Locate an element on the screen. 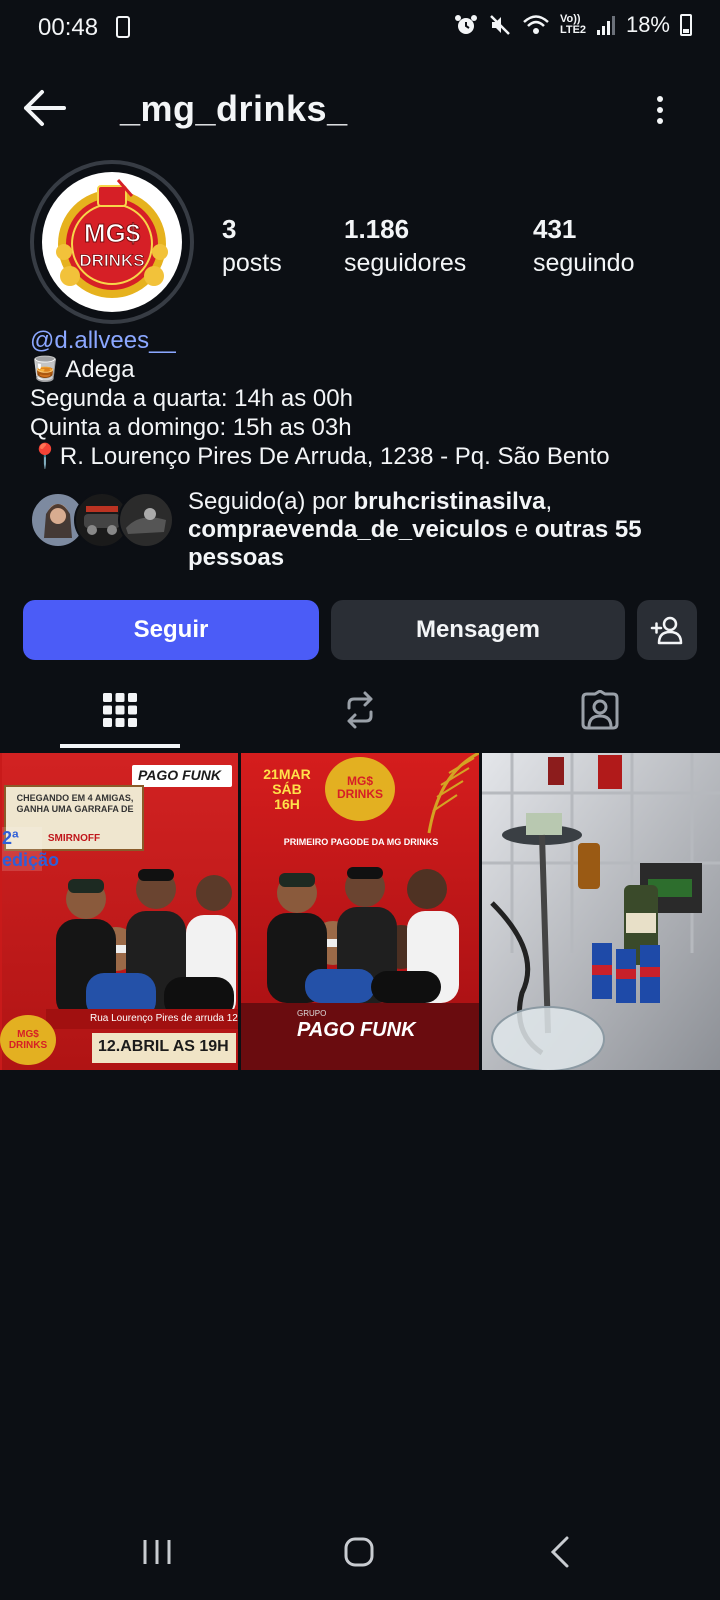 The height and width of the screenshot is (1600, 720). network-label: Vo)) LTE2 is located at coordinates (573, 24).